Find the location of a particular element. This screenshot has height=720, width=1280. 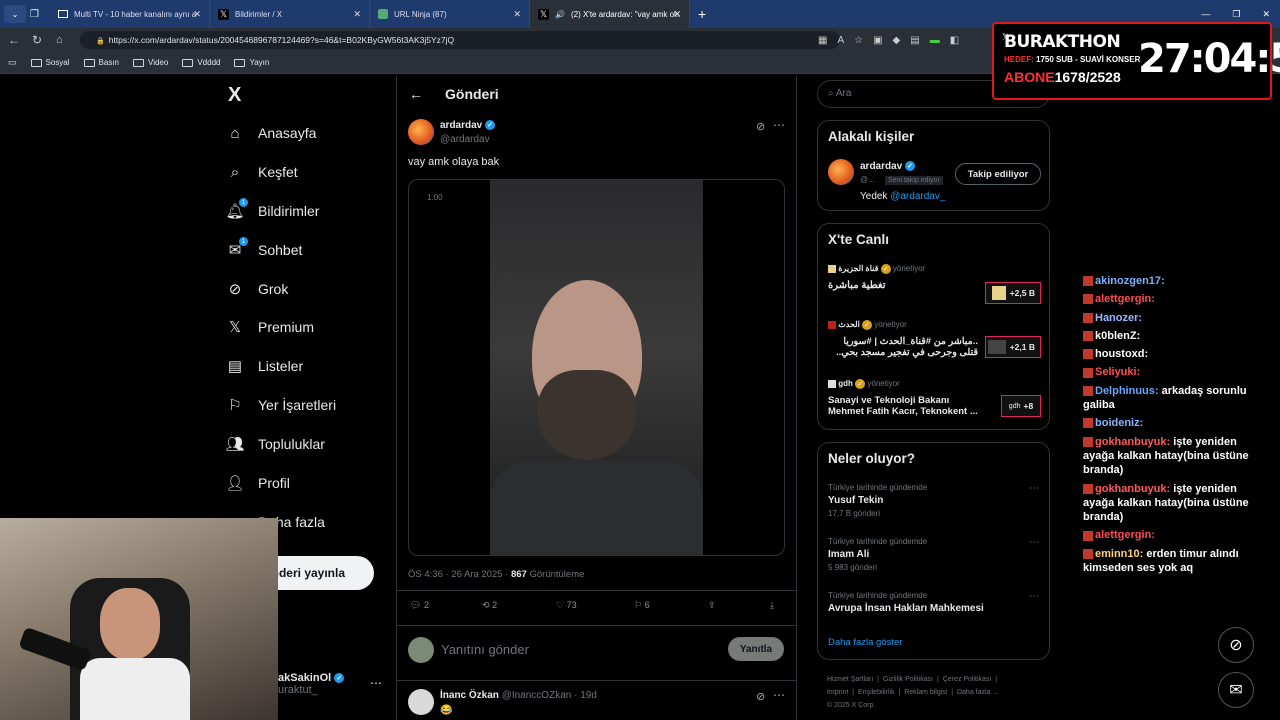

nav-grok: ⊘ Grok is located at coordinates (257, 289).